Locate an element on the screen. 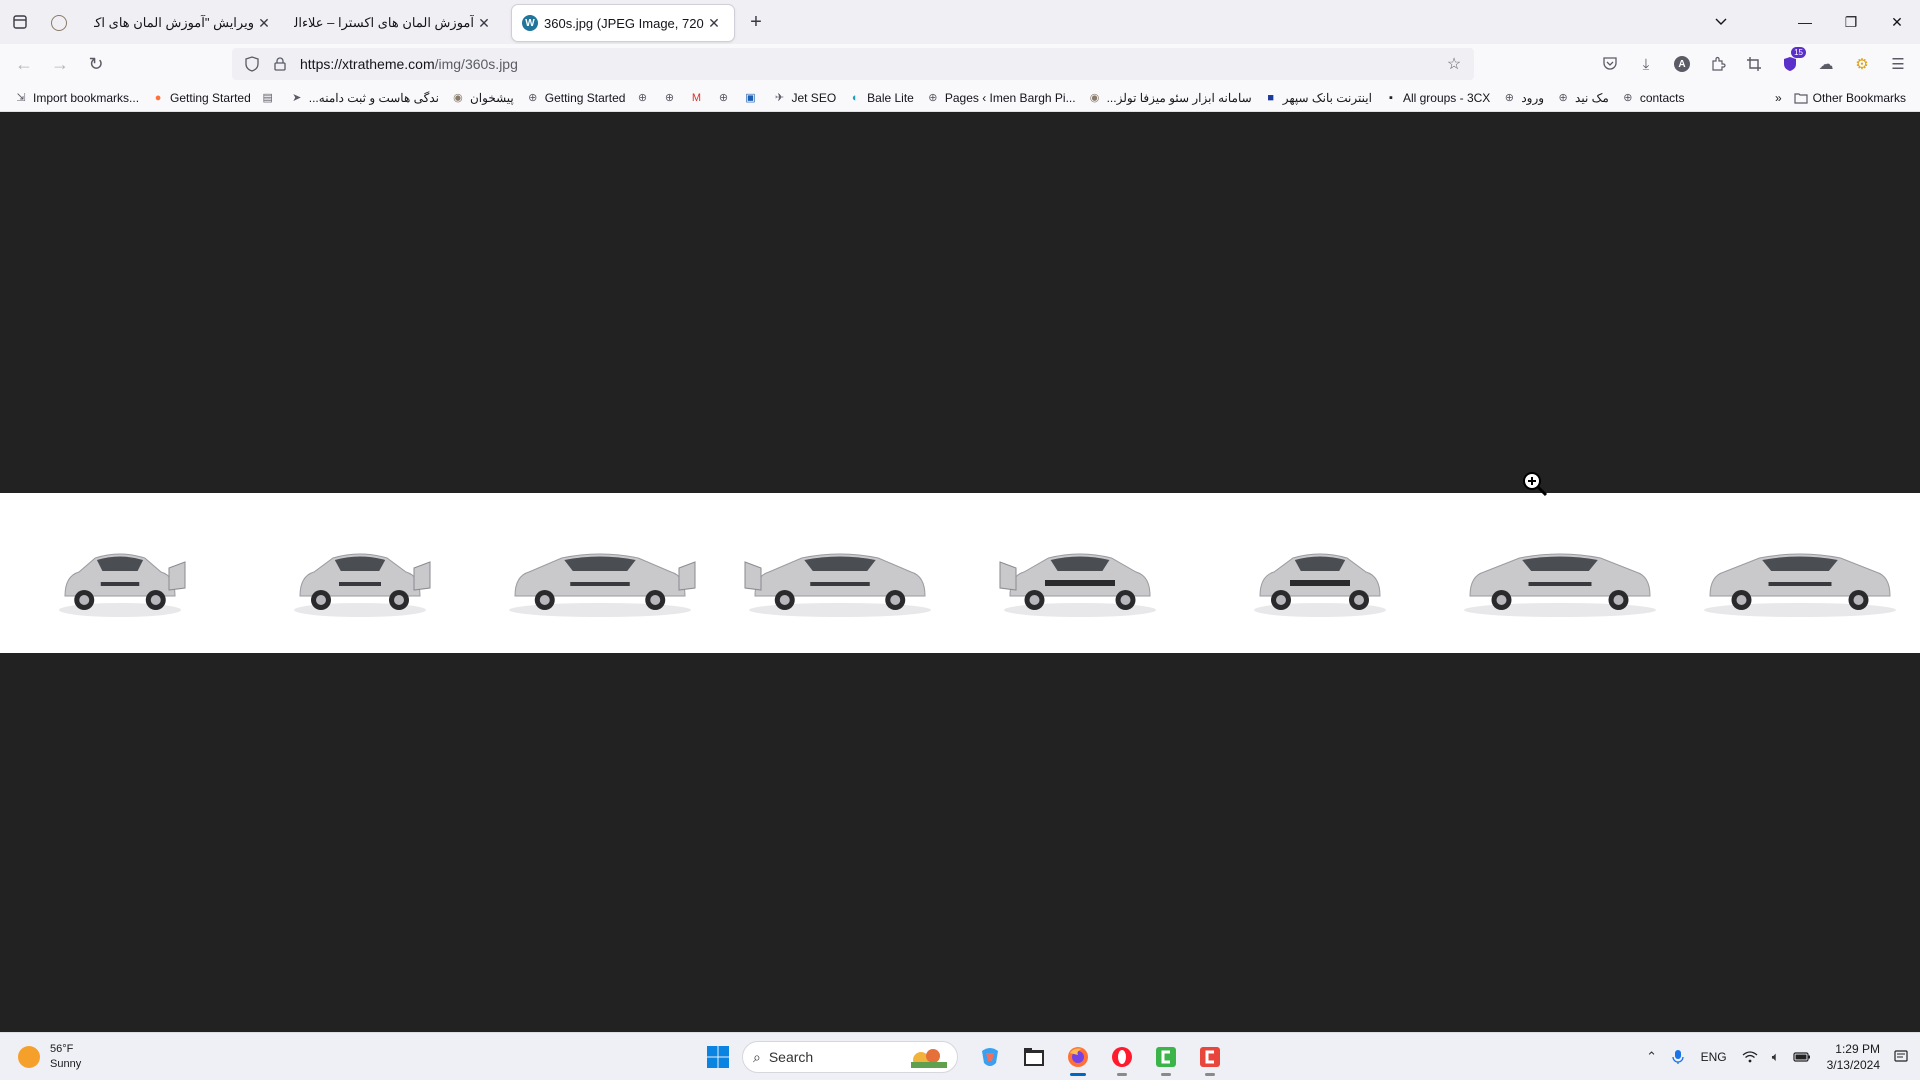 The height and width of the screenshot is (1080, 1920). bookmark-item: ✈ Jet SEO is located at coordinates (804, 98).